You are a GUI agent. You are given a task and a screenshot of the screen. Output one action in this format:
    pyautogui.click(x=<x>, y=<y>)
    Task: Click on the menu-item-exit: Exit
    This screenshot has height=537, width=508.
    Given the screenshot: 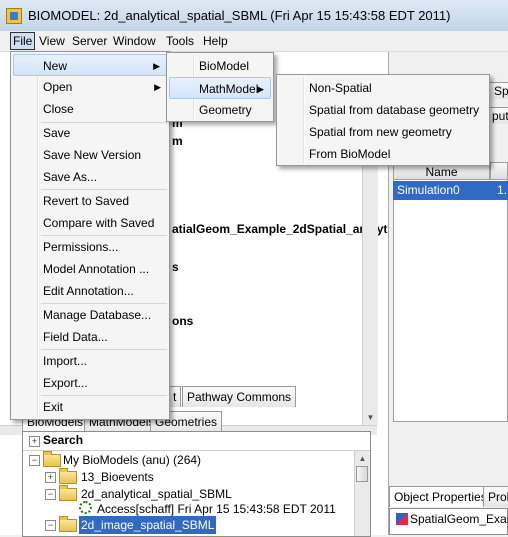 What is the action you would take?
    pyautogui.click(x=90, y=407)
    